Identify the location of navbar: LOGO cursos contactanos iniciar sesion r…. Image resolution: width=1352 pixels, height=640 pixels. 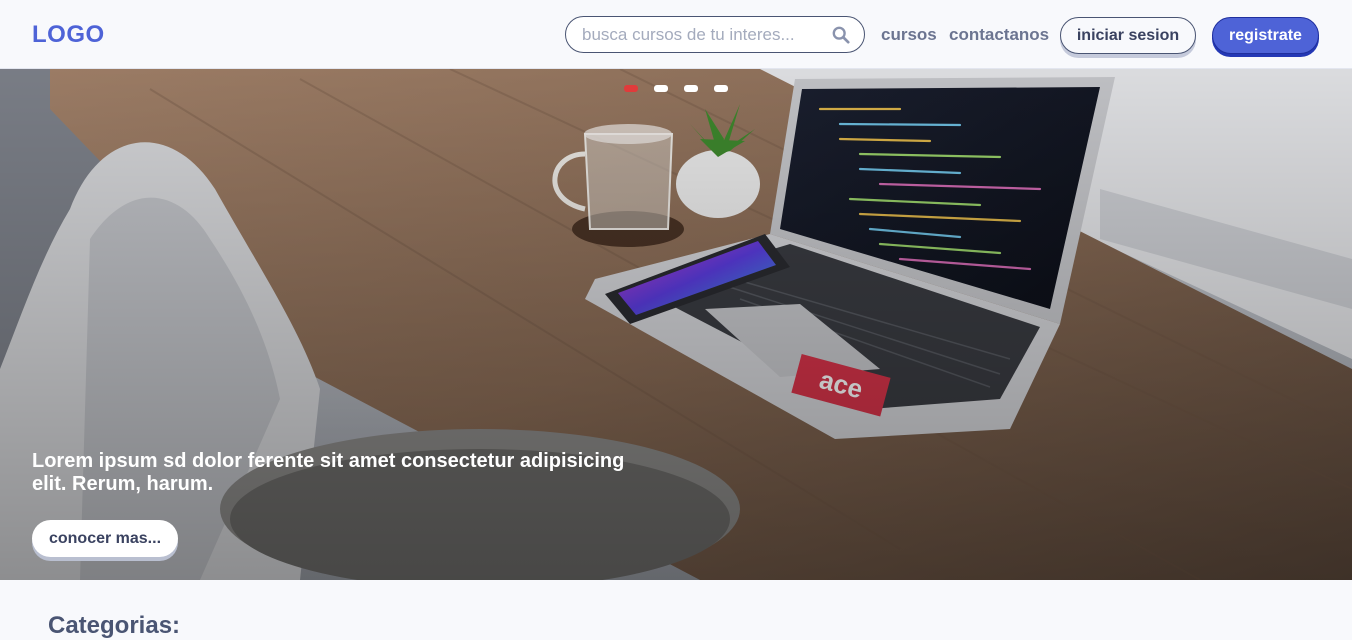
(676, 34).